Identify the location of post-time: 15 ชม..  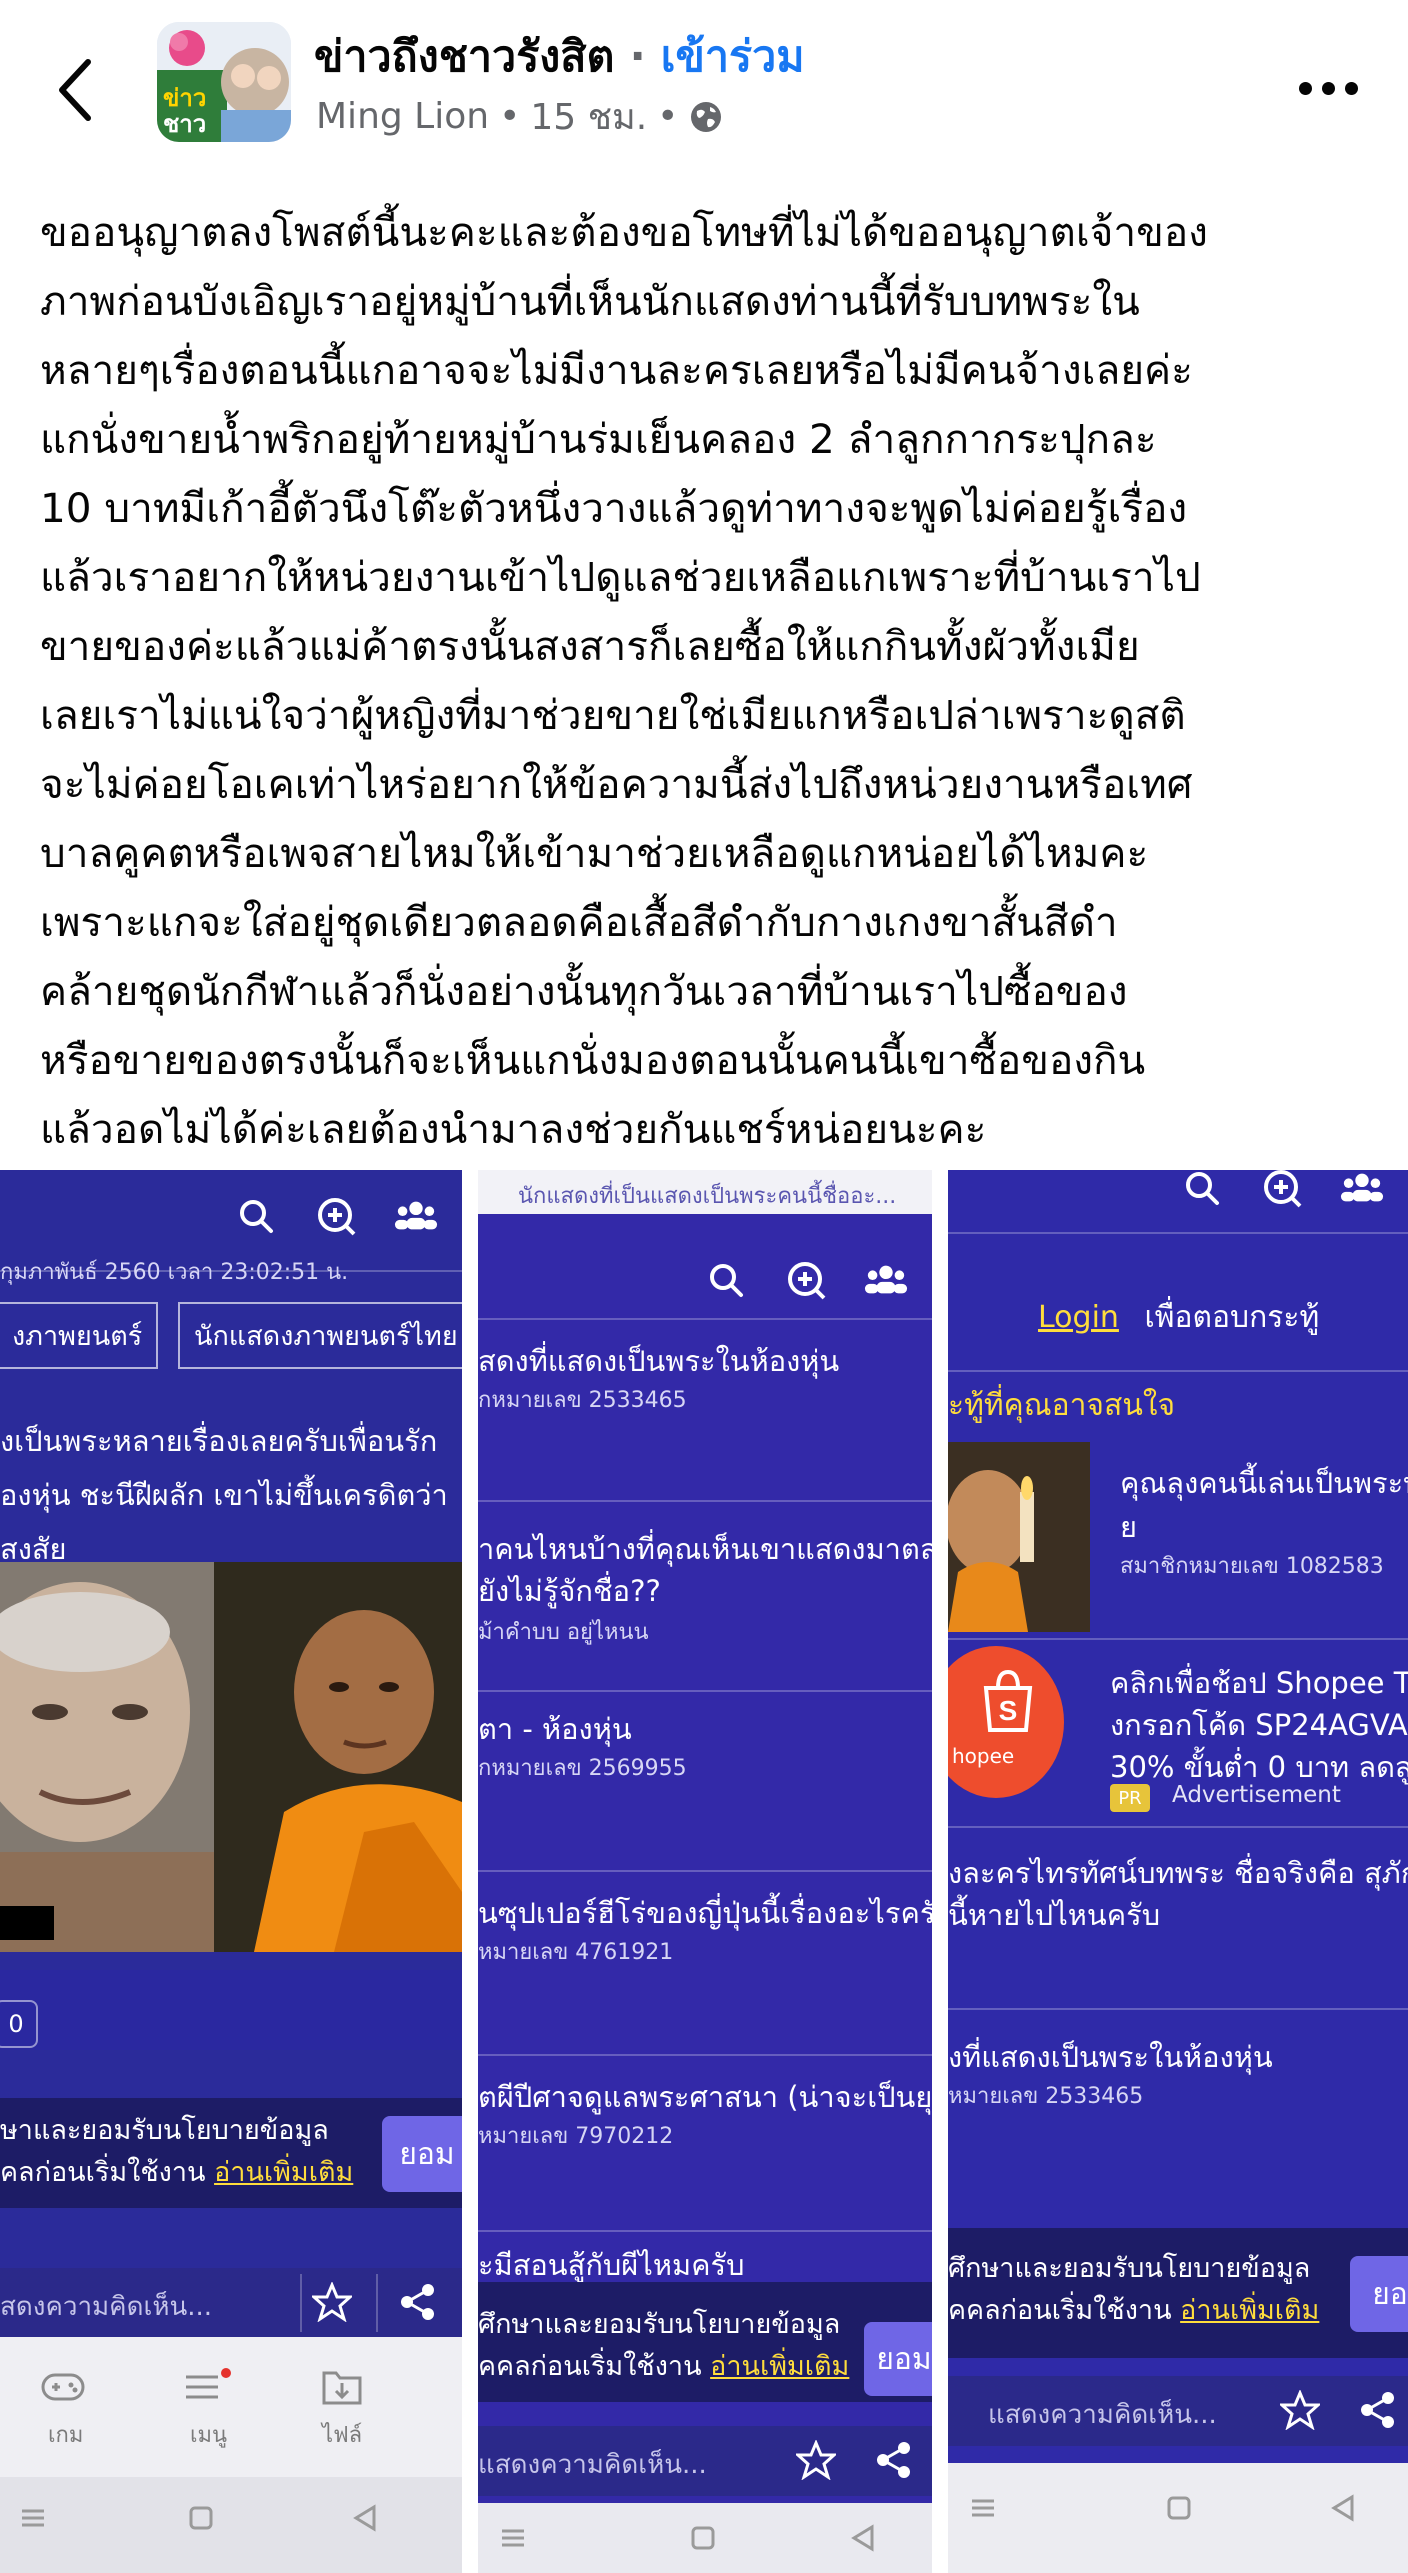
(588, 116).